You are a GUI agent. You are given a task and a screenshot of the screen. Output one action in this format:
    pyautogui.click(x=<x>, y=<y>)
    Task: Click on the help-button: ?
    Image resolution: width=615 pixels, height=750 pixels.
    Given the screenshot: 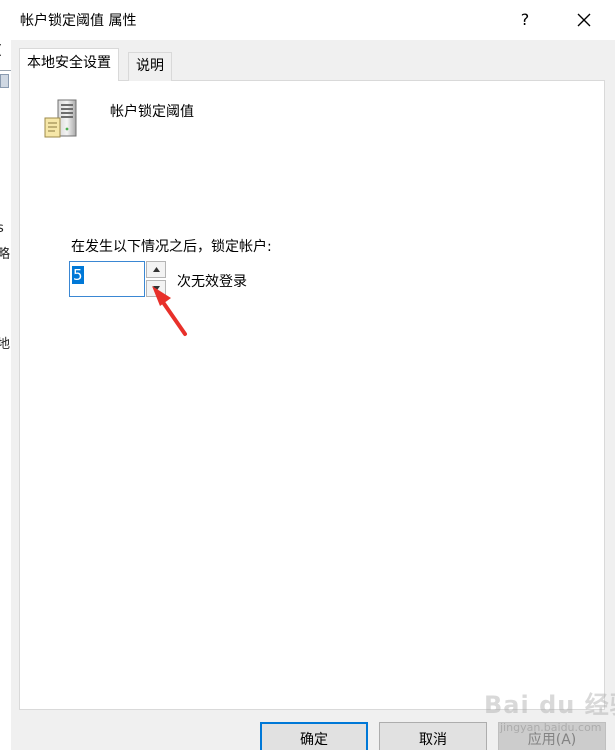 What is the action you would take?
    pyautogui.click(x=525, y=20)
    